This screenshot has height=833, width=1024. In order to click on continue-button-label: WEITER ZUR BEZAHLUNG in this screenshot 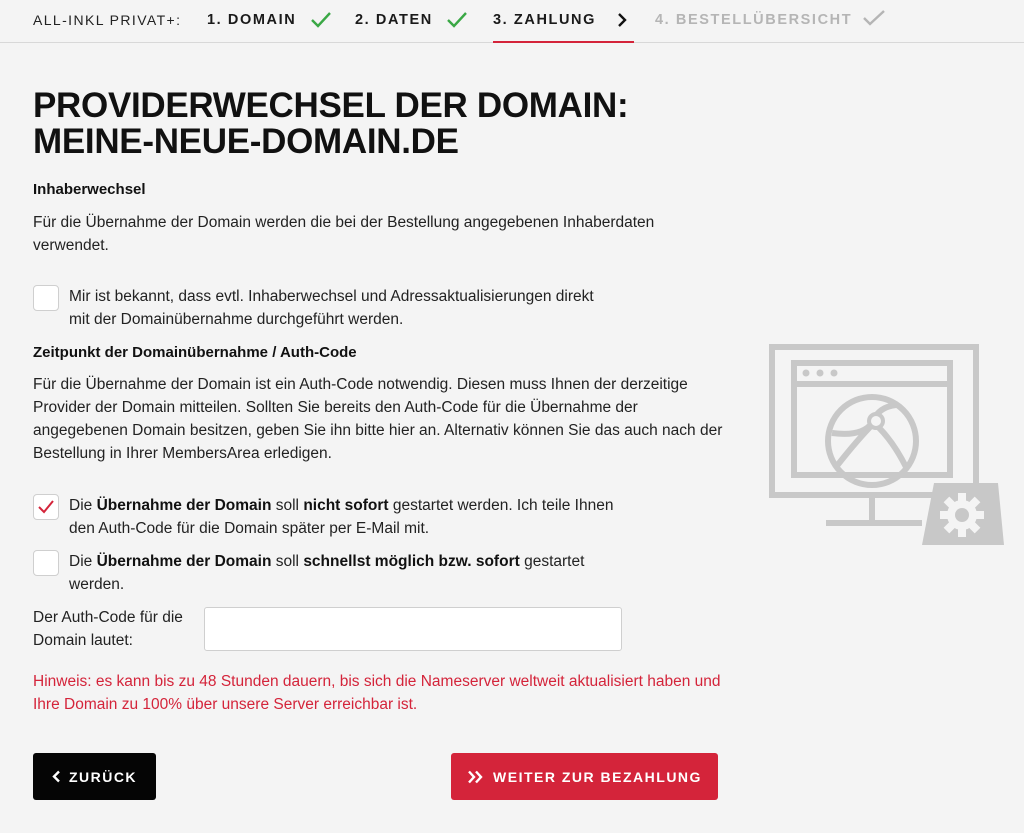, I will do `click(597, 776)`.